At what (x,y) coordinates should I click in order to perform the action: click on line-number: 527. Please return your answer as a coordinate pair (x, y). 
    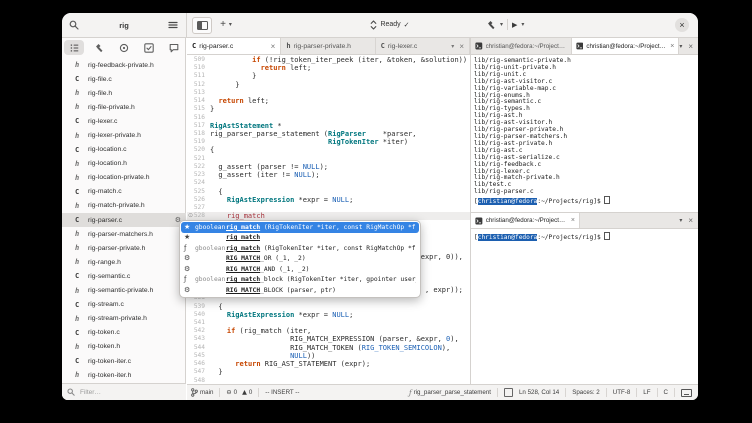
    Looking at the image, I should click on (198, 208).